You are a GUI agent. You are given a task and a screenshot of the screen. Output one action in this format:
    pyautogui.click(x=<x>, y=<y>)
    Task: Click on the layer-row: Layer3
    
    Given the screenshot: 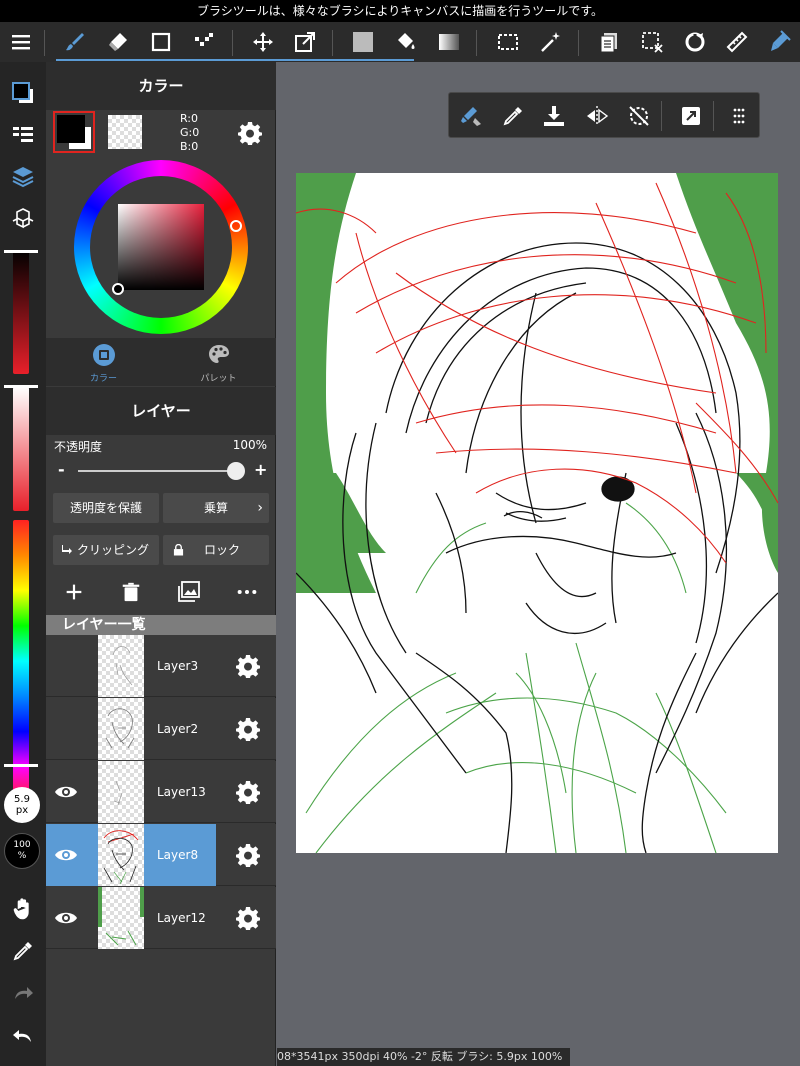 What is the action you would take?
    pyautogui.click(x=161, y=666)
    